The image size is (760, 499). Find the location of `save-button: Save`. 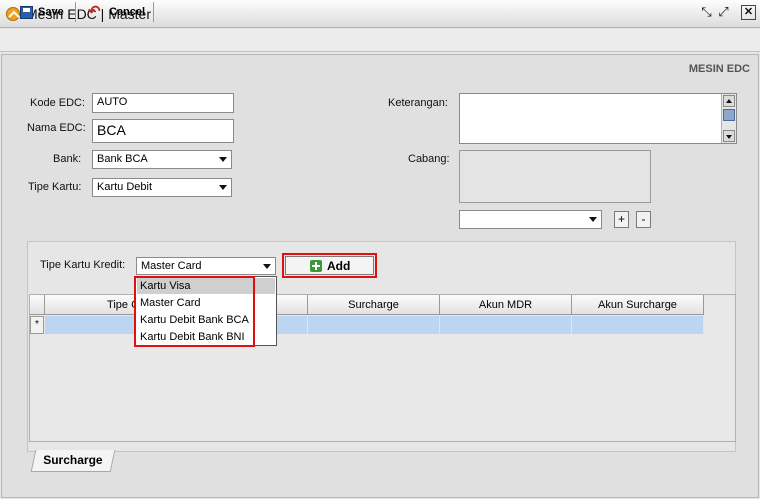

save-button: Save is located at coordinates (45, 12).